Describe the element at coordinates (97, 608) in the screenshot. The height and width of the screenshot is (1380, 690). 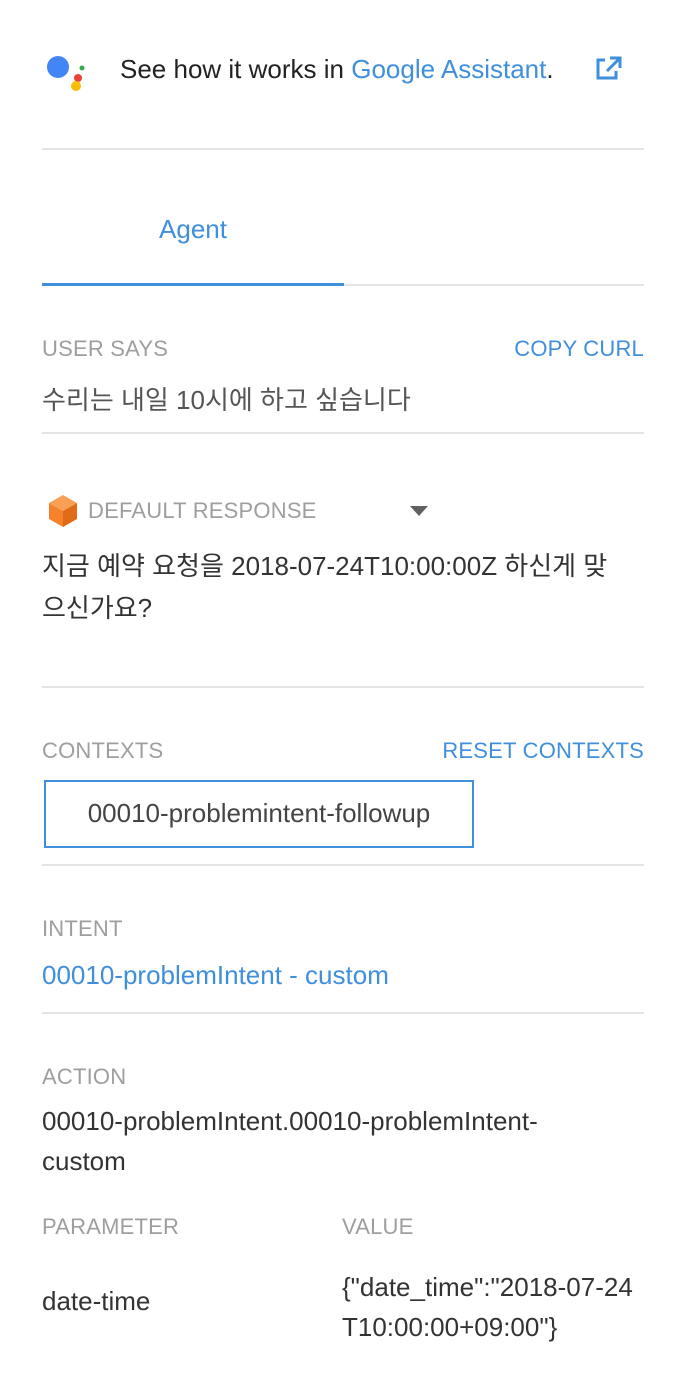
I see `response-text-line-2: 으신가요?` at that location.